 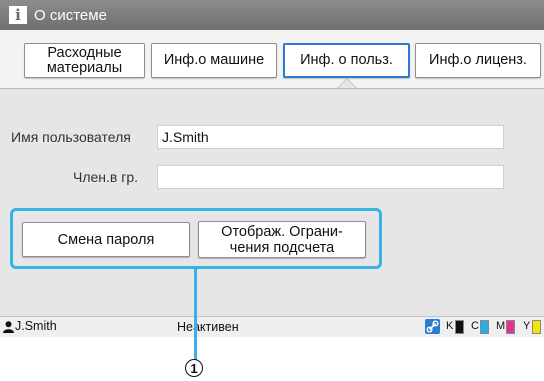 What do you see at coordinates (84, 60) in the screenshot?
I see `tab-consumables: Расходные материалы` at bounding box center [84, 60].